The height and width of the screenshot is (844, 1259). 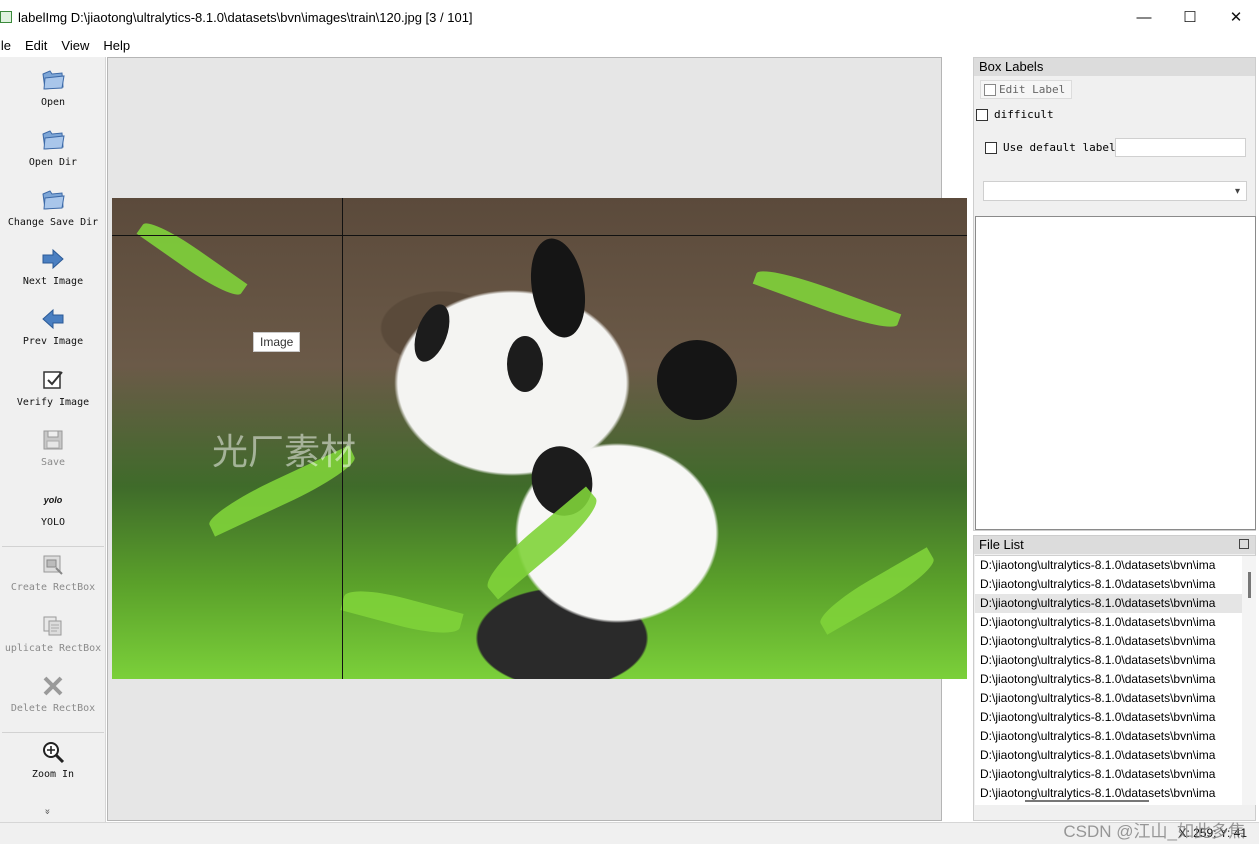 What do you see at coordinates (1032, 89) in the screenshot?
I see `edit-label-text: Edit Label` at bounding box center [1032, 89].